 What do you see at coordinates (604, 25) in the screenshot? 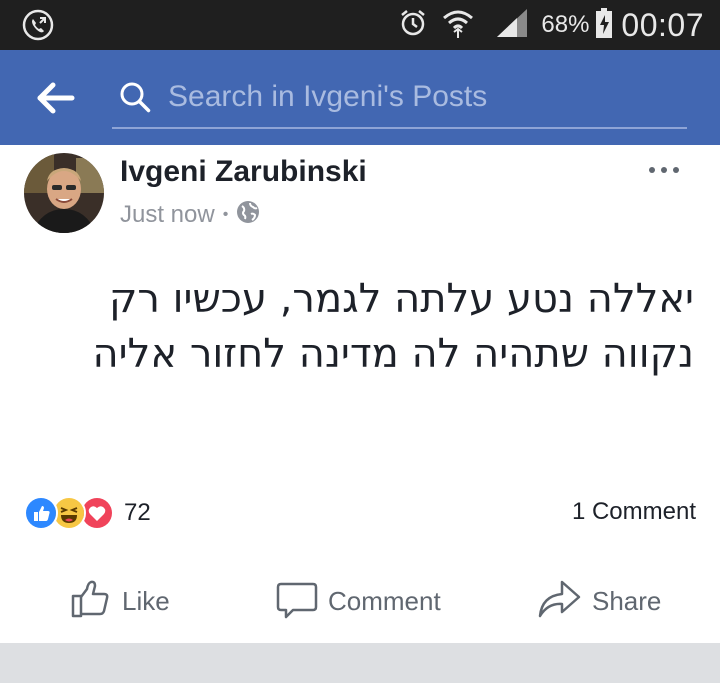
I see `battery-charging-icon` at bounding box center [604, 25].